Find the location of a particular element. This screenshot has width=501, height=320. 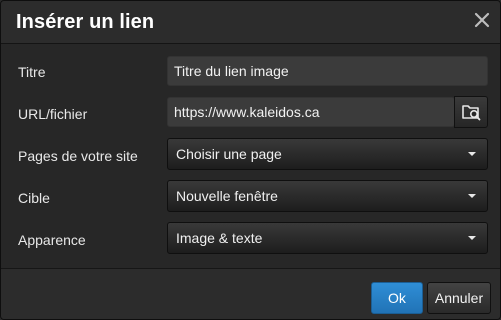

cancel-button: Annuler is located at coordinates (459, 298).